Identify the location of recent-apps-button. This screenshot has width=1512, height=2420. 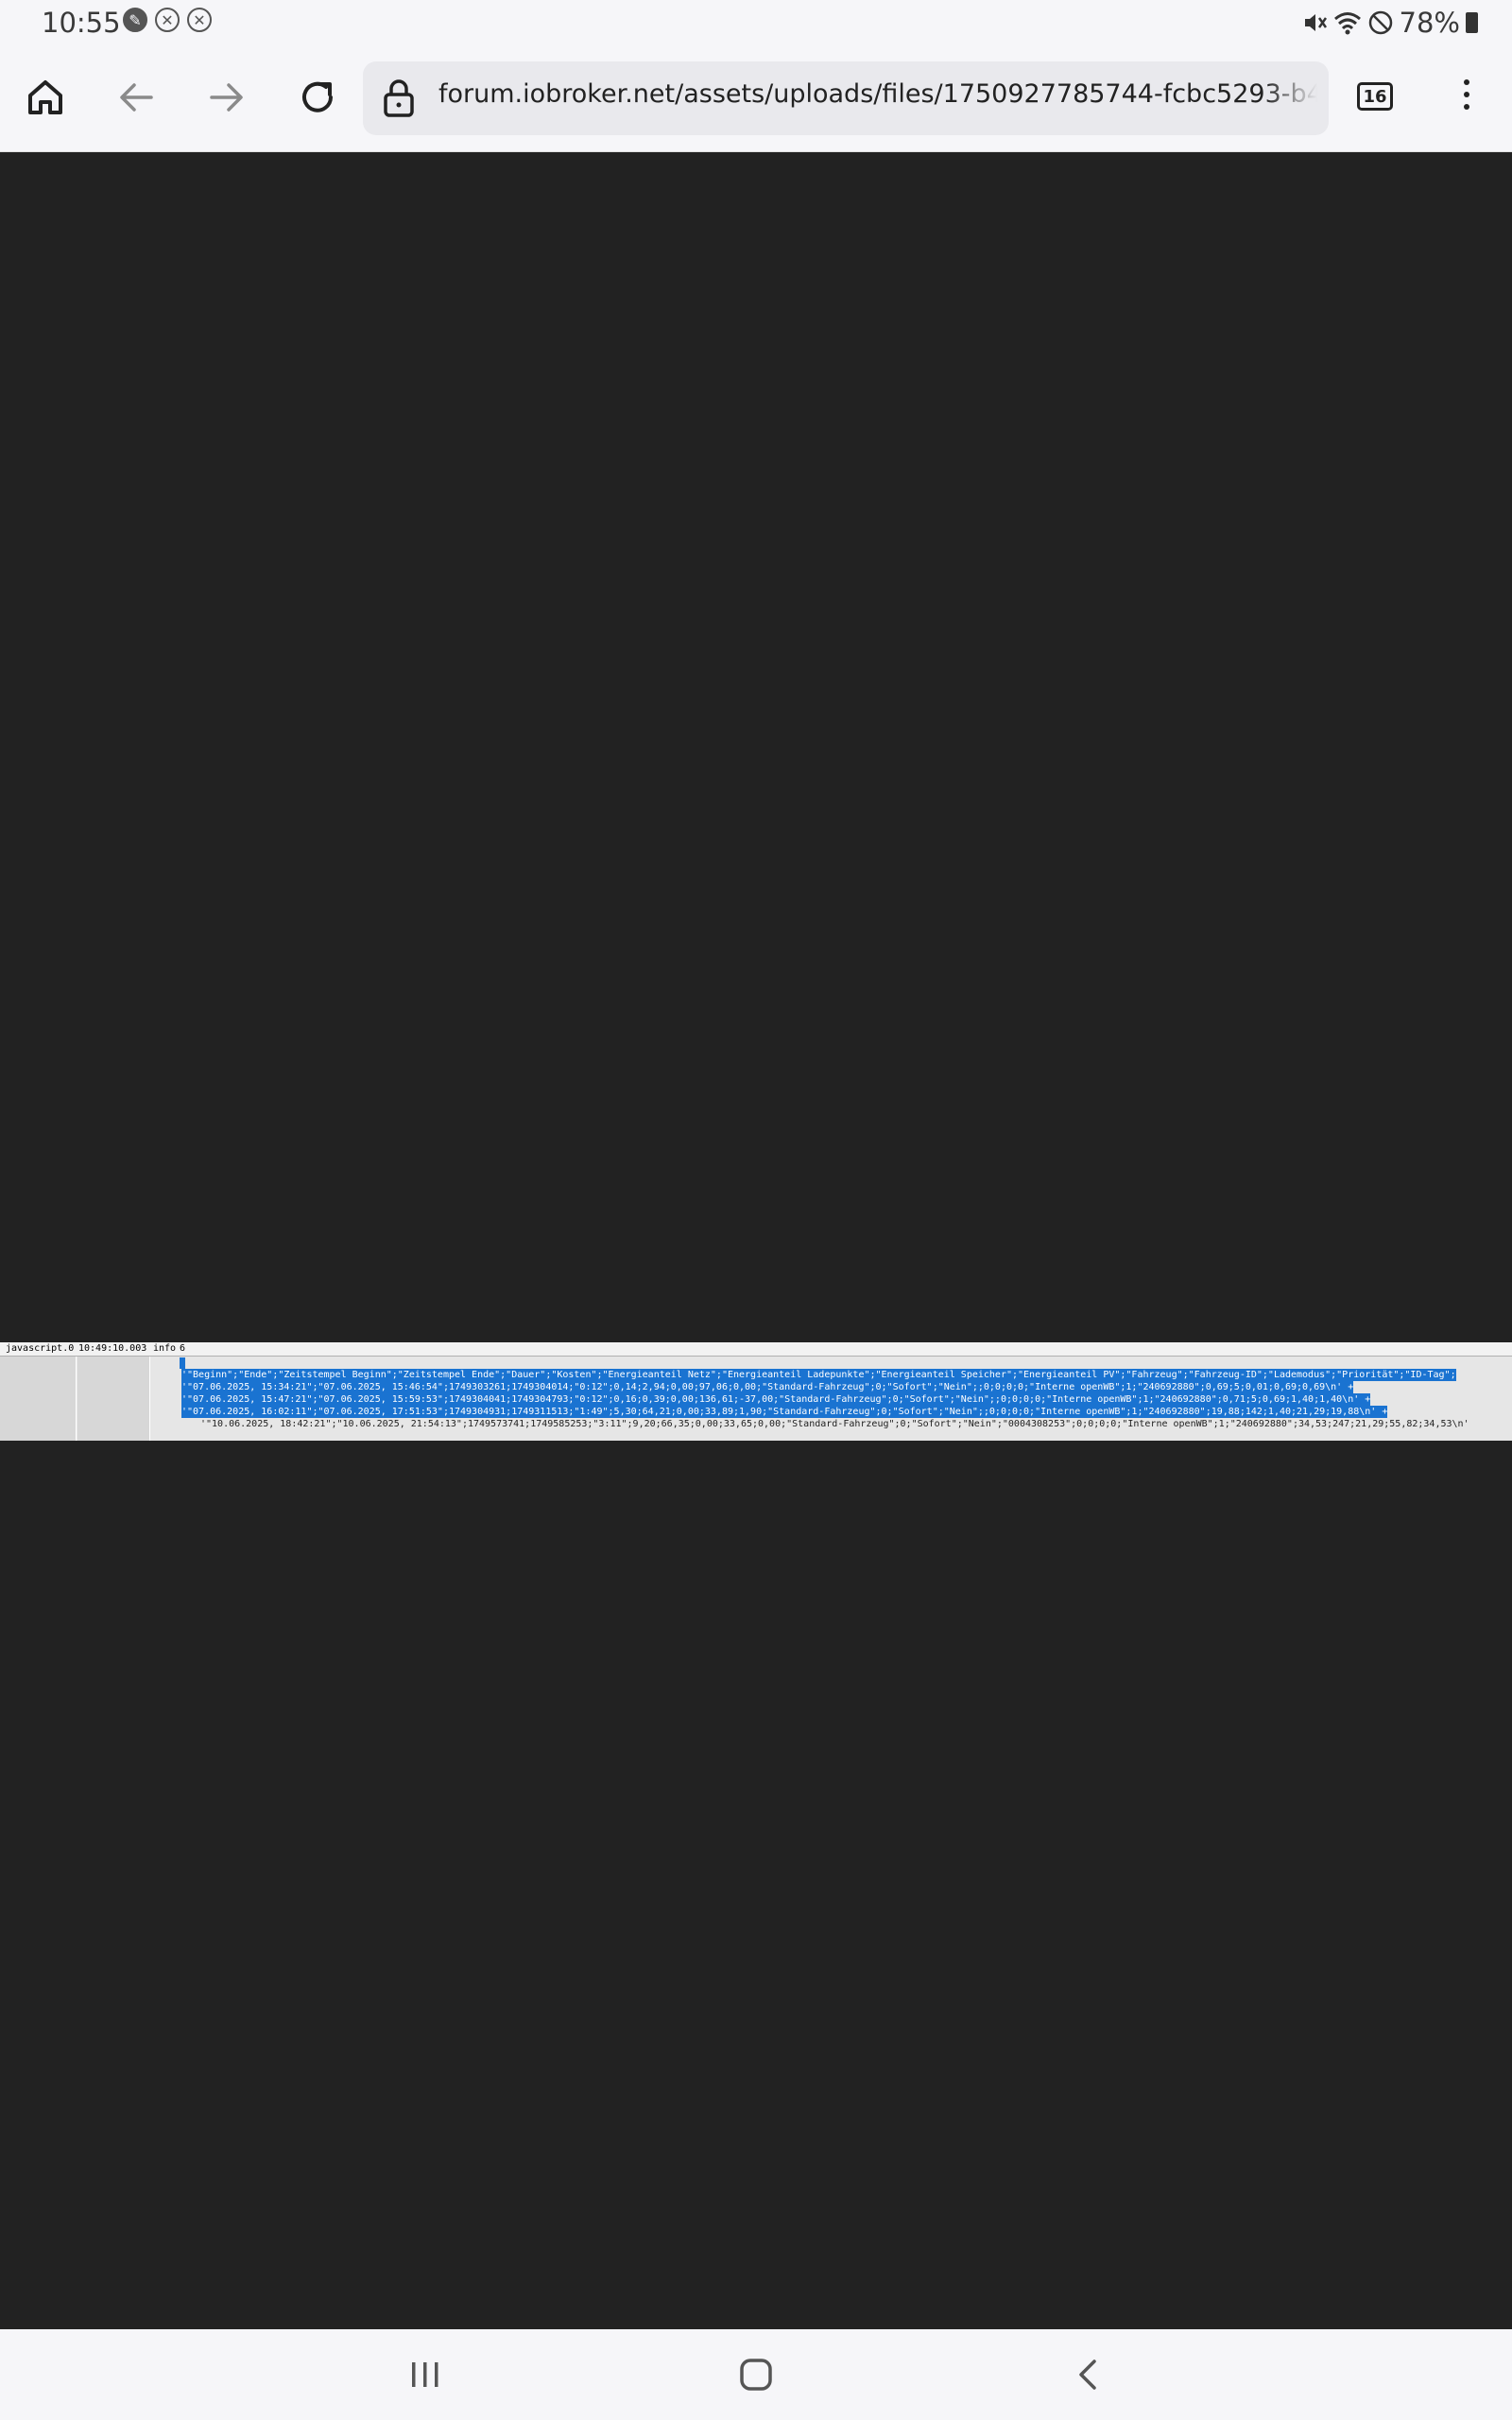
(425, 2374).